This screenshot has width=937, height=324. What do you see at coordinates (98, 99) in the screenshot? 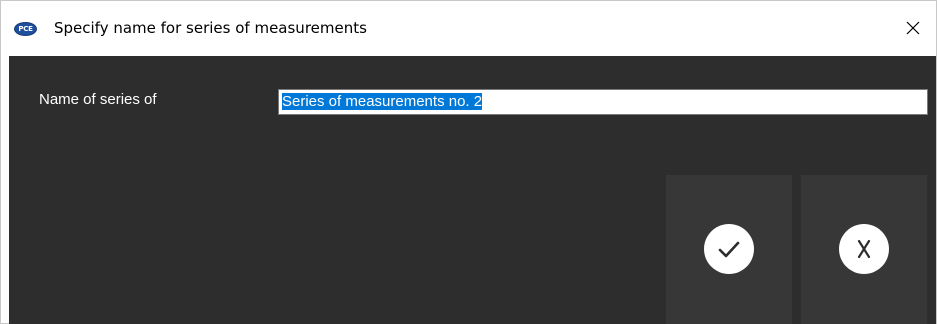
I see `series-name-label: Name of series of` at bounding box center [98, 99].